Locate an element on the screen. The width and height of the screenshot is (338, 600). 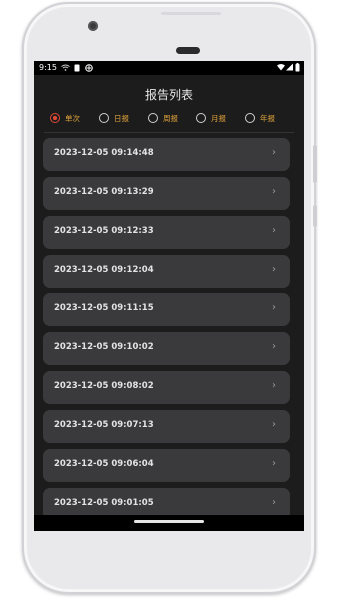
radio-single: 单次 is located at coordinates (65, 118).